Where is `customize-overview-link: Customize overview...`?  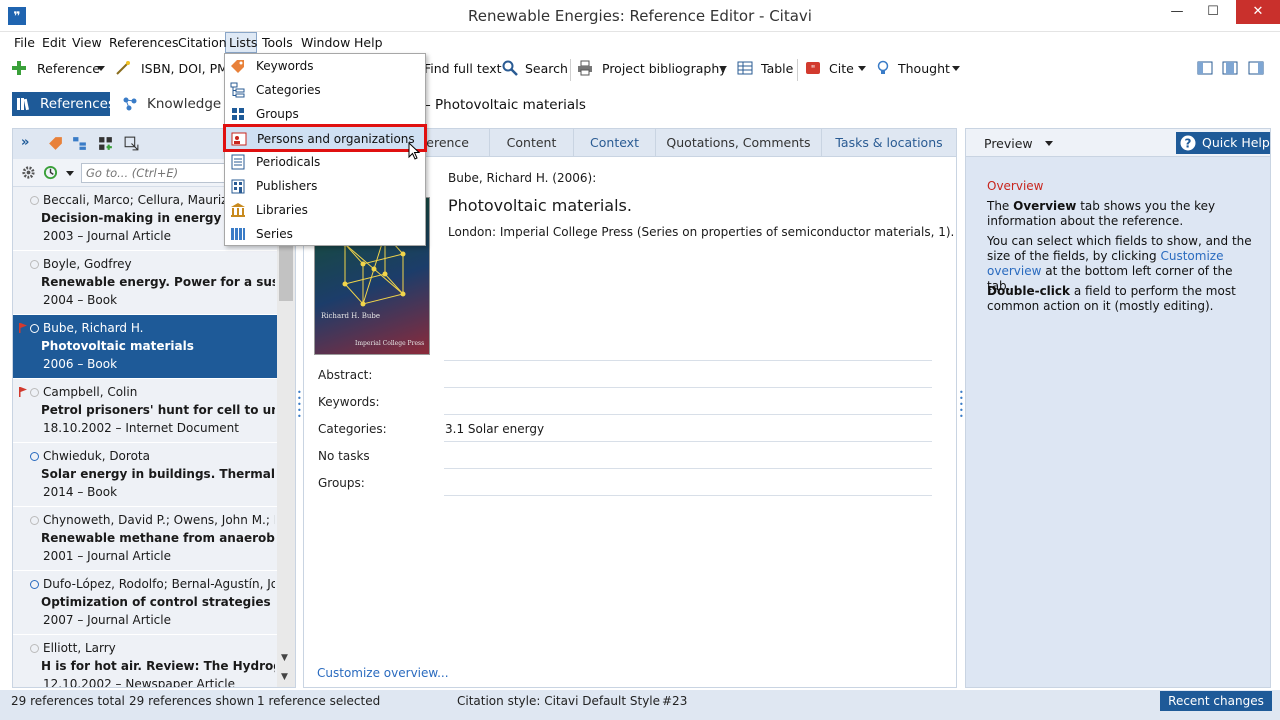
customize-overview-link: Customize overview... is located at coordinates (383, 673).